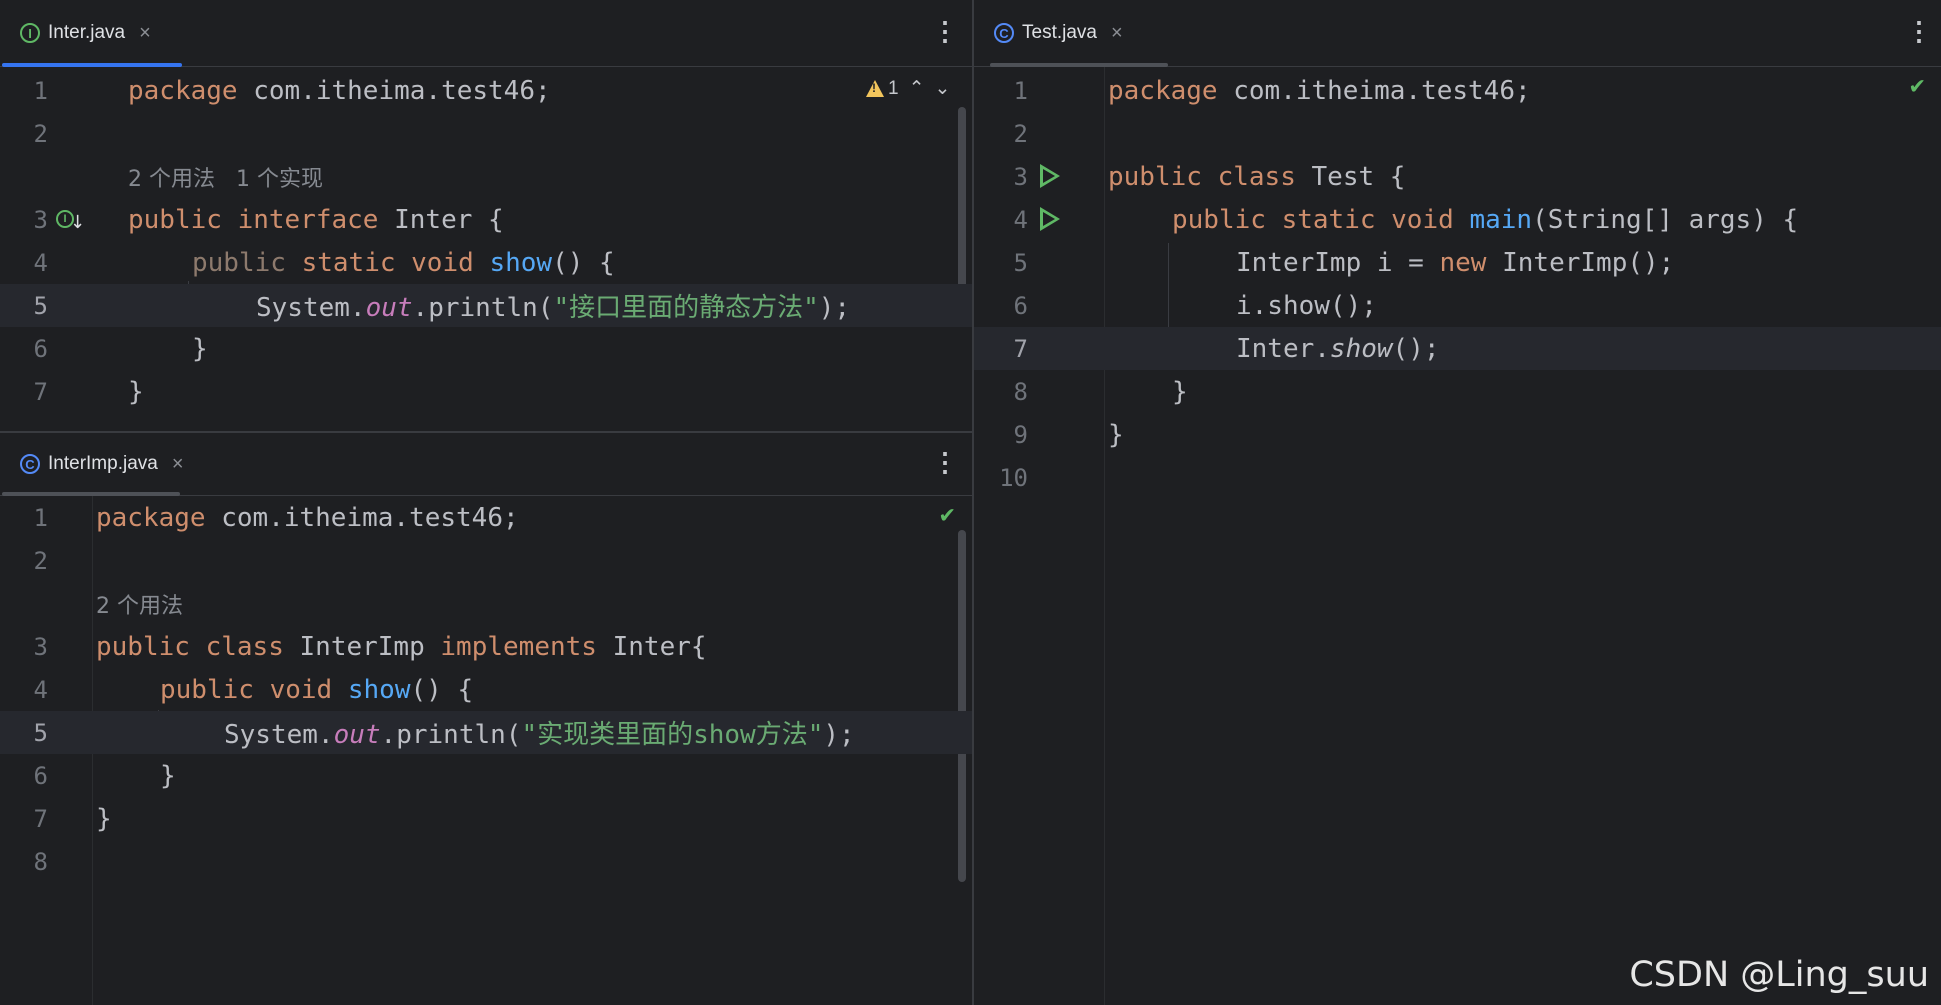 Image resolution: width=1941 pixels, height=1005 pixels. Describe the element at coordinates (1306, 305) in the screenshot. I see `code-text: i.show();` at that location.